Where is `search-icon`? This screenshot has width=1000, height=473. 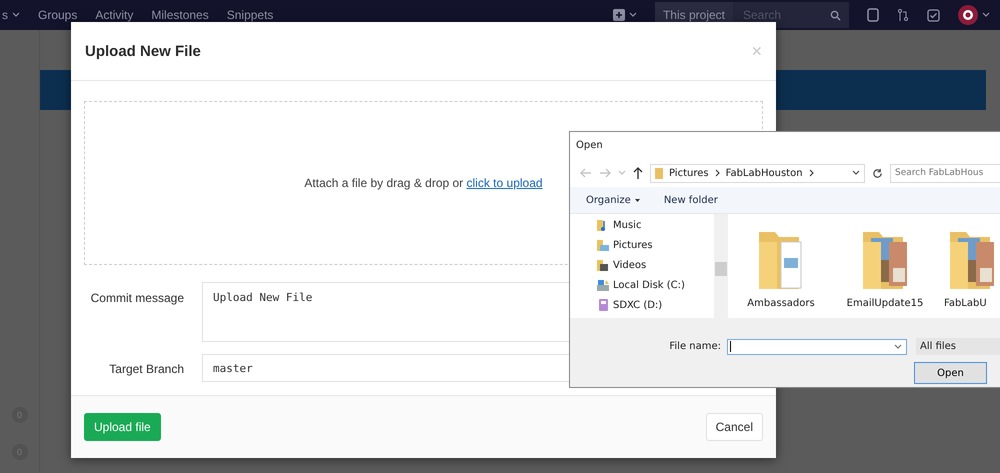 search-icon is located at coordinates (835, 15).